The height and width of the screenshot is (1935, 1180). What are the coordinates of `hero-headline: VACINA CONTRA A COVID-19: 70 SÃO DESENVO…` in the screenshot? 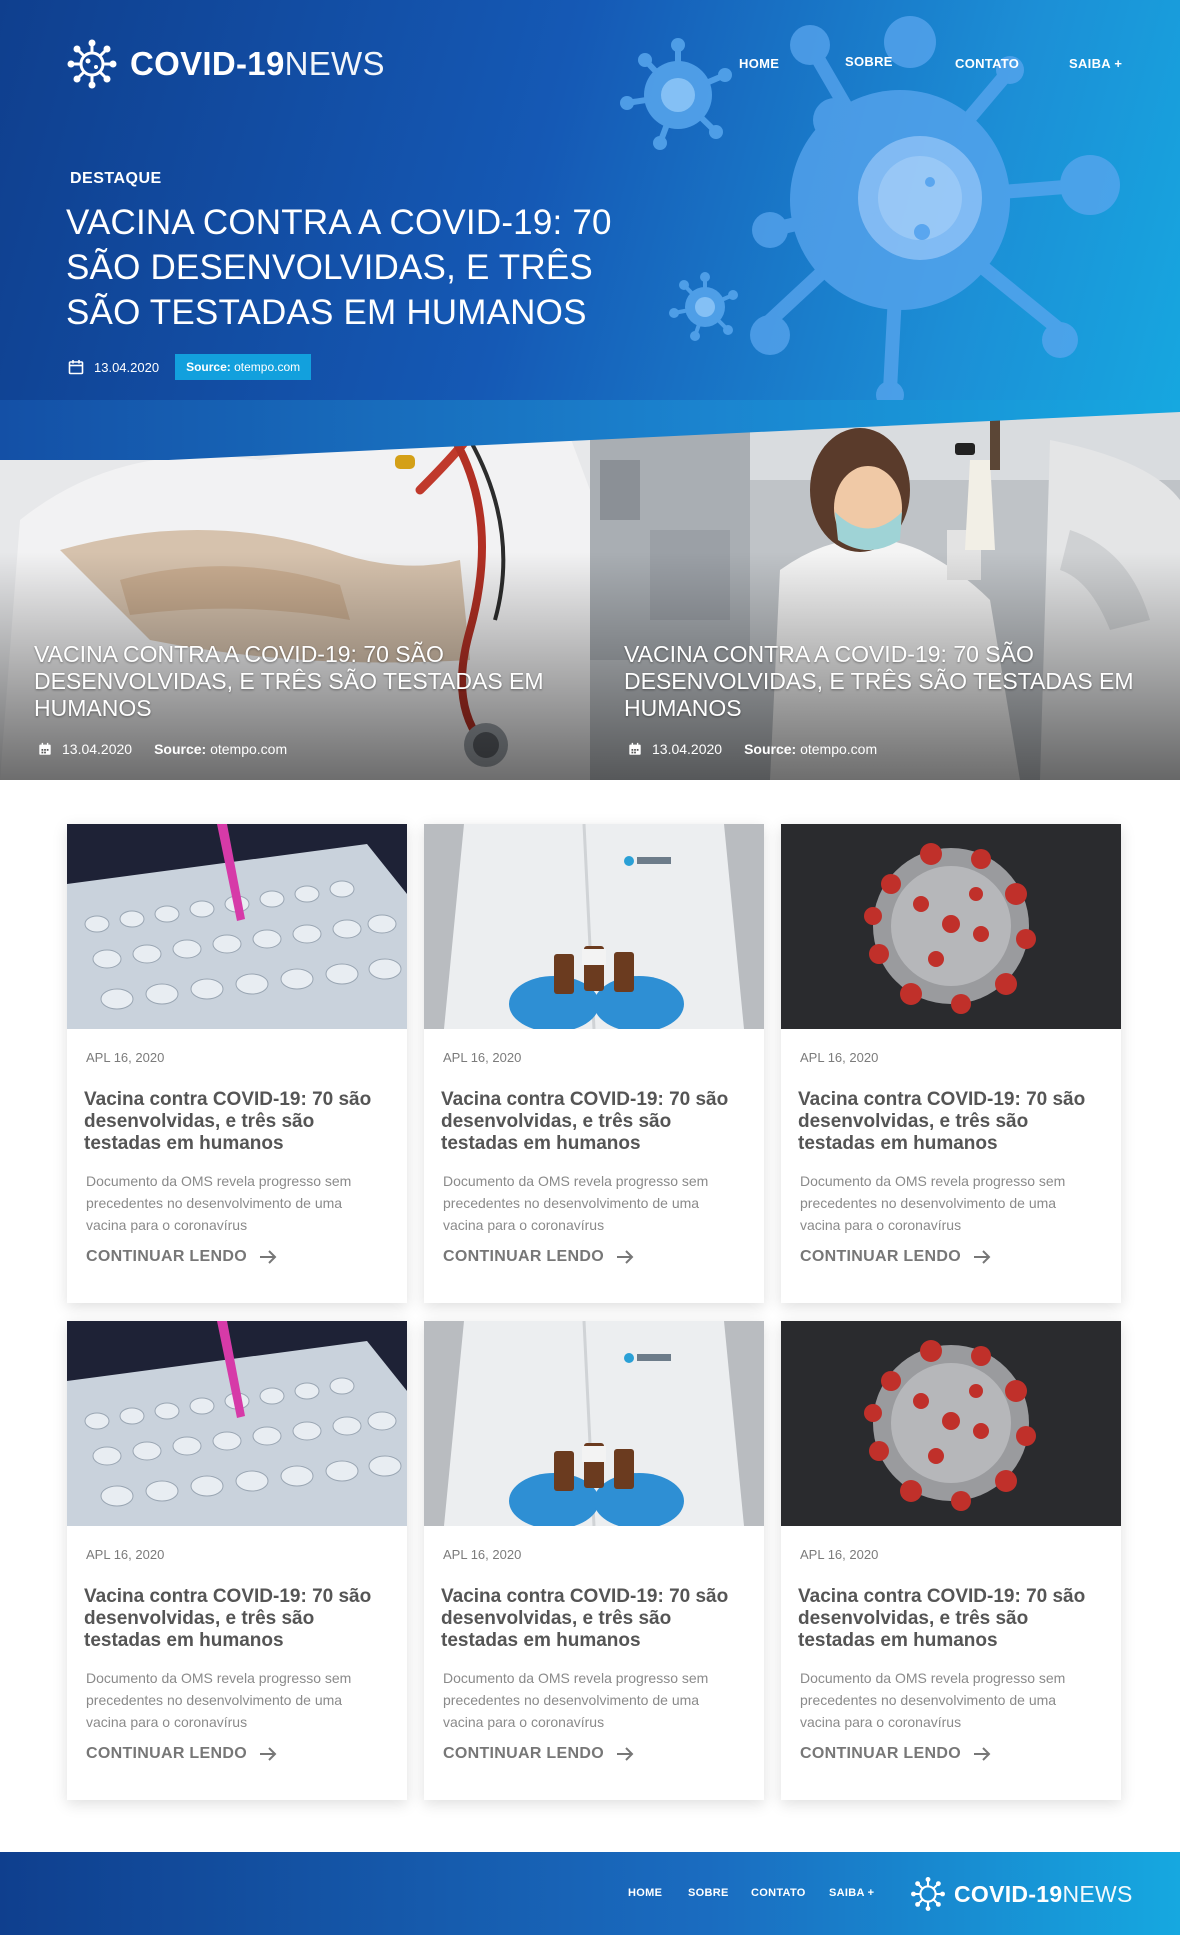 It's located at (346, 267).